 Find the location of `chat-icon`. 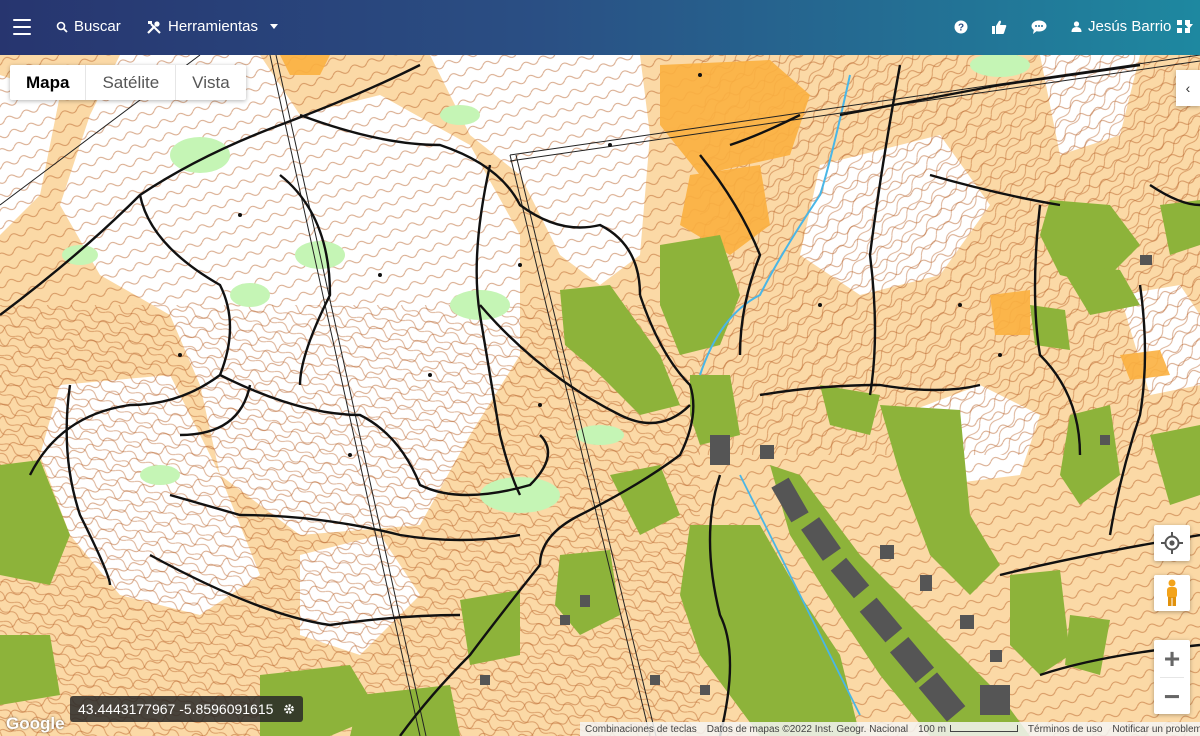

chat-icon is located at coordinates (1039, 27).